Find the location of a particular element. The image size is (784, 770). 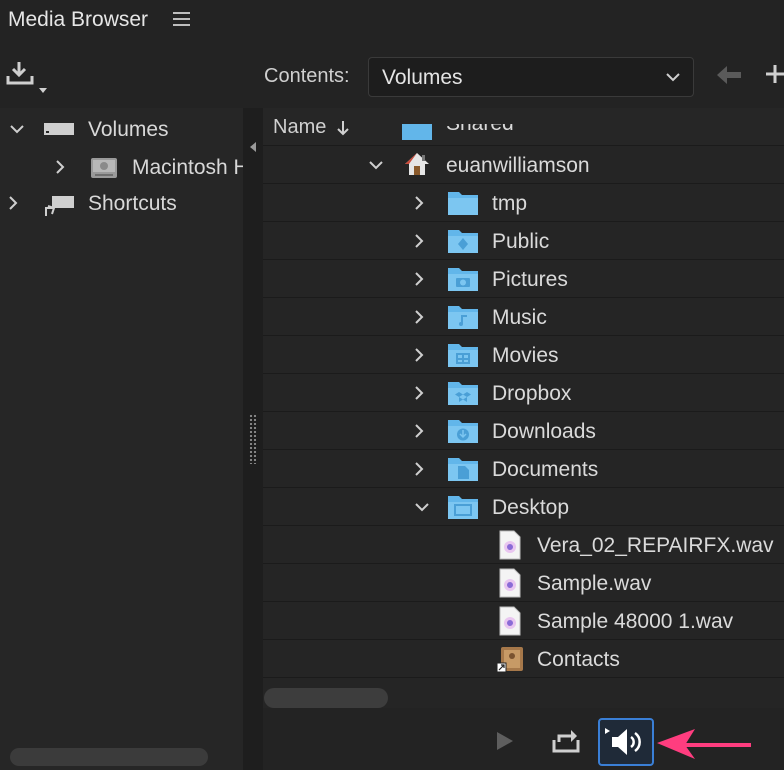

audio-scrubbing-button is located at coordinates (626, 742).